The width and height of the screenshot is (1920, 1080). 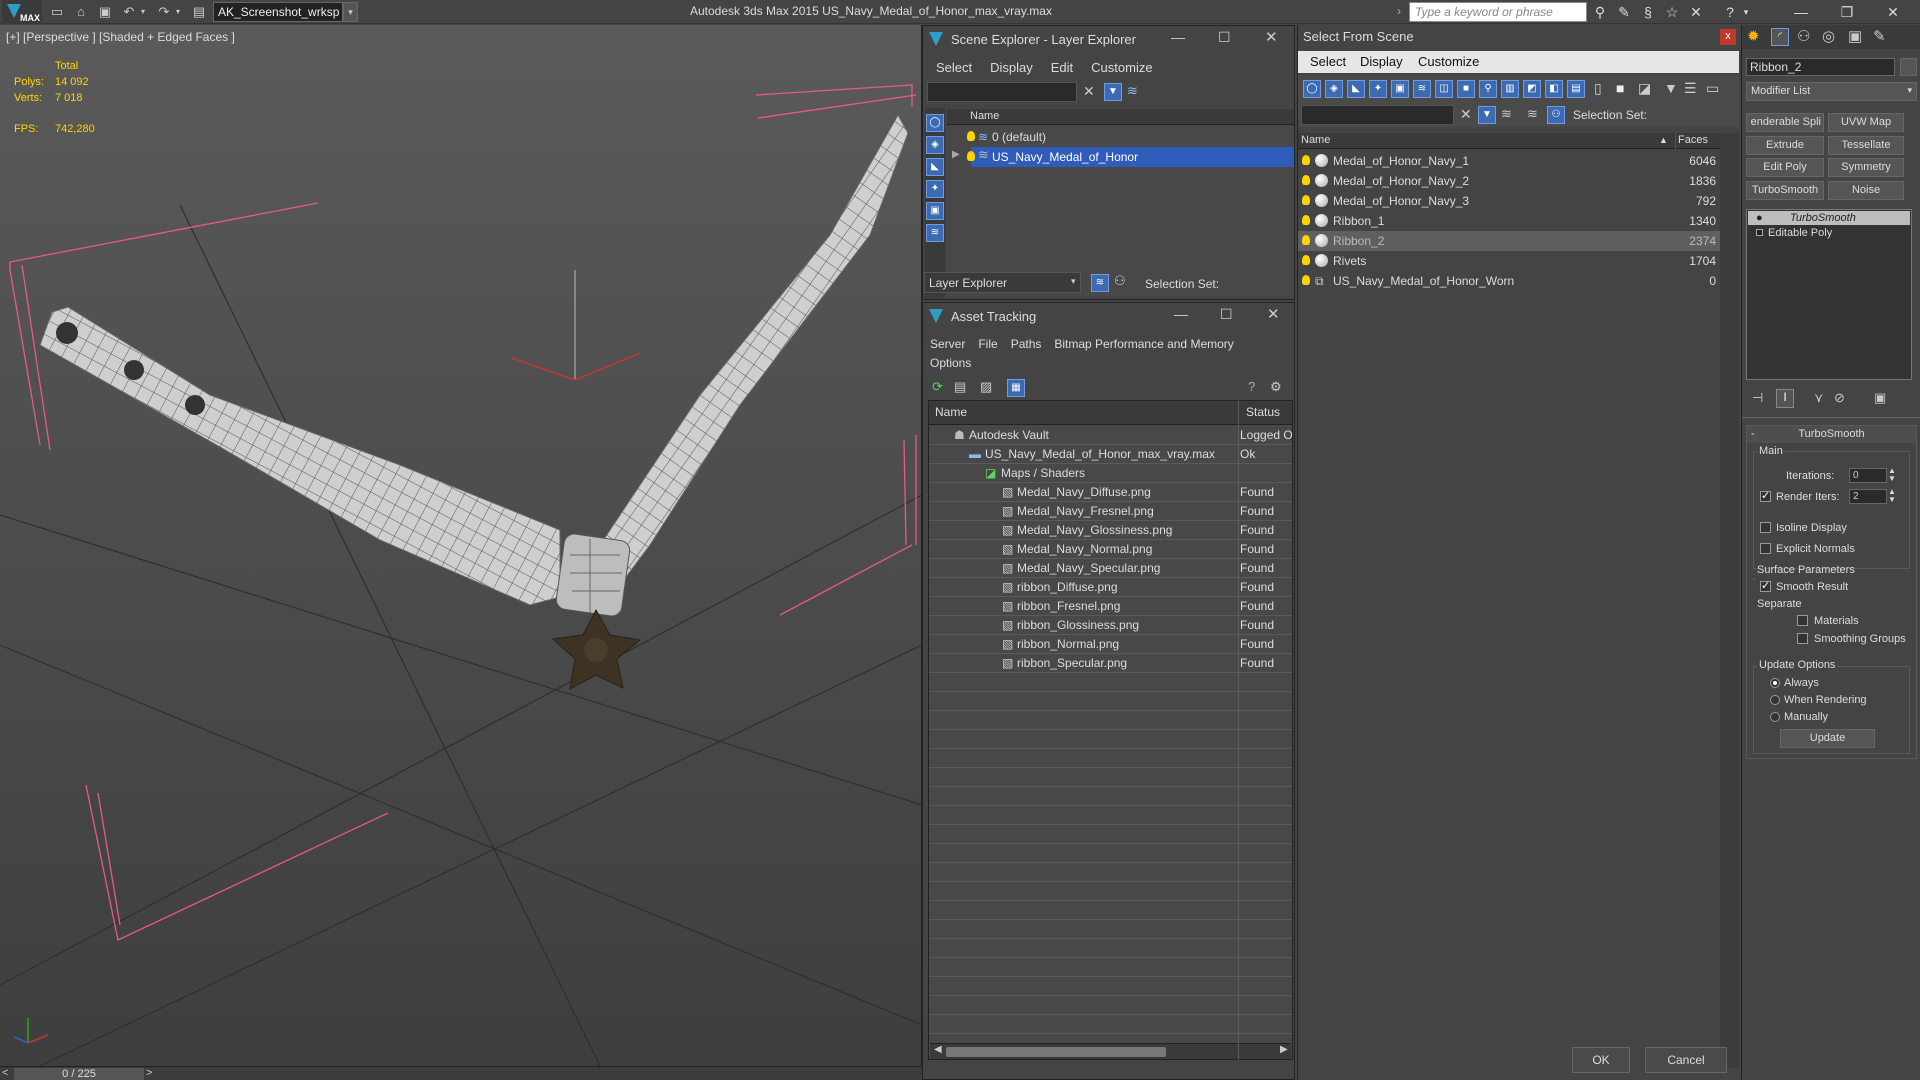 I want to click on help-icon: ?, so click(x=1730, y=12).